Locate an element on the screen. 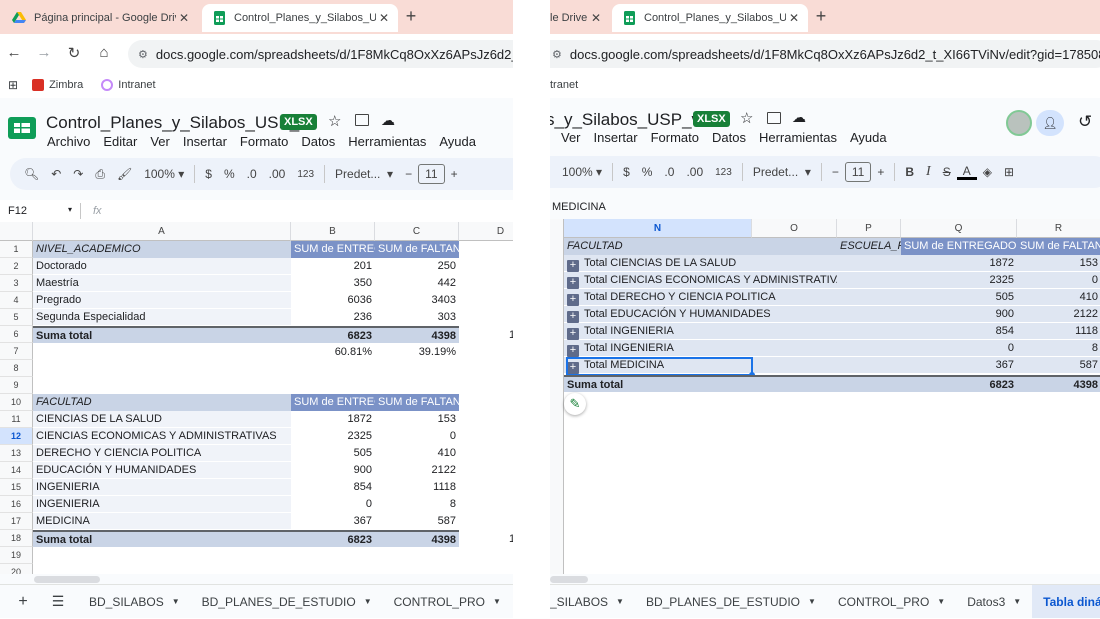 This screenshot has width=1100, height=619. sheet-tab-bd-silabos: _SILABOS ▼ is located at coordinates (592, 601).